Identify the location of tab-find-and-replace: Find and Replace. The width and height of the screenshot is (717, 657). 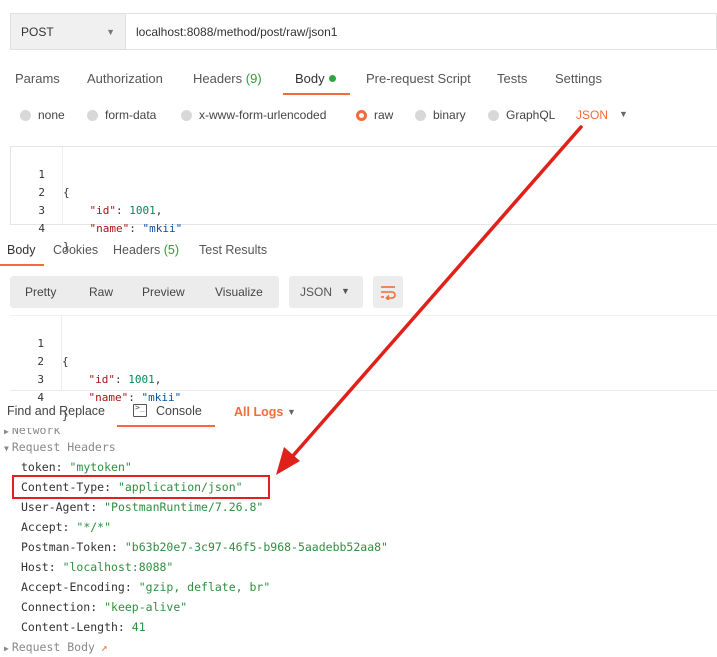
(56, 411).